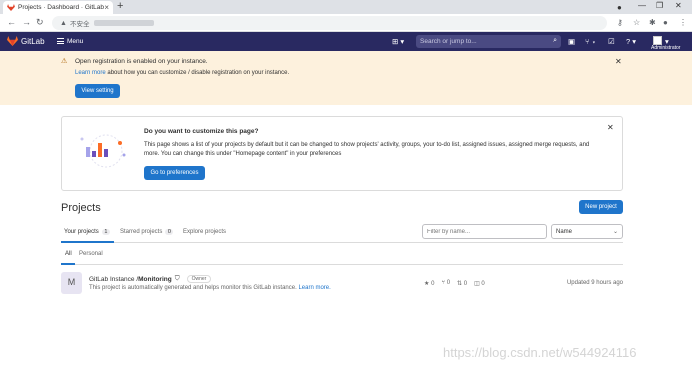  I want to click on create-new-icon: ⊞ ▾, so click(398, 41).